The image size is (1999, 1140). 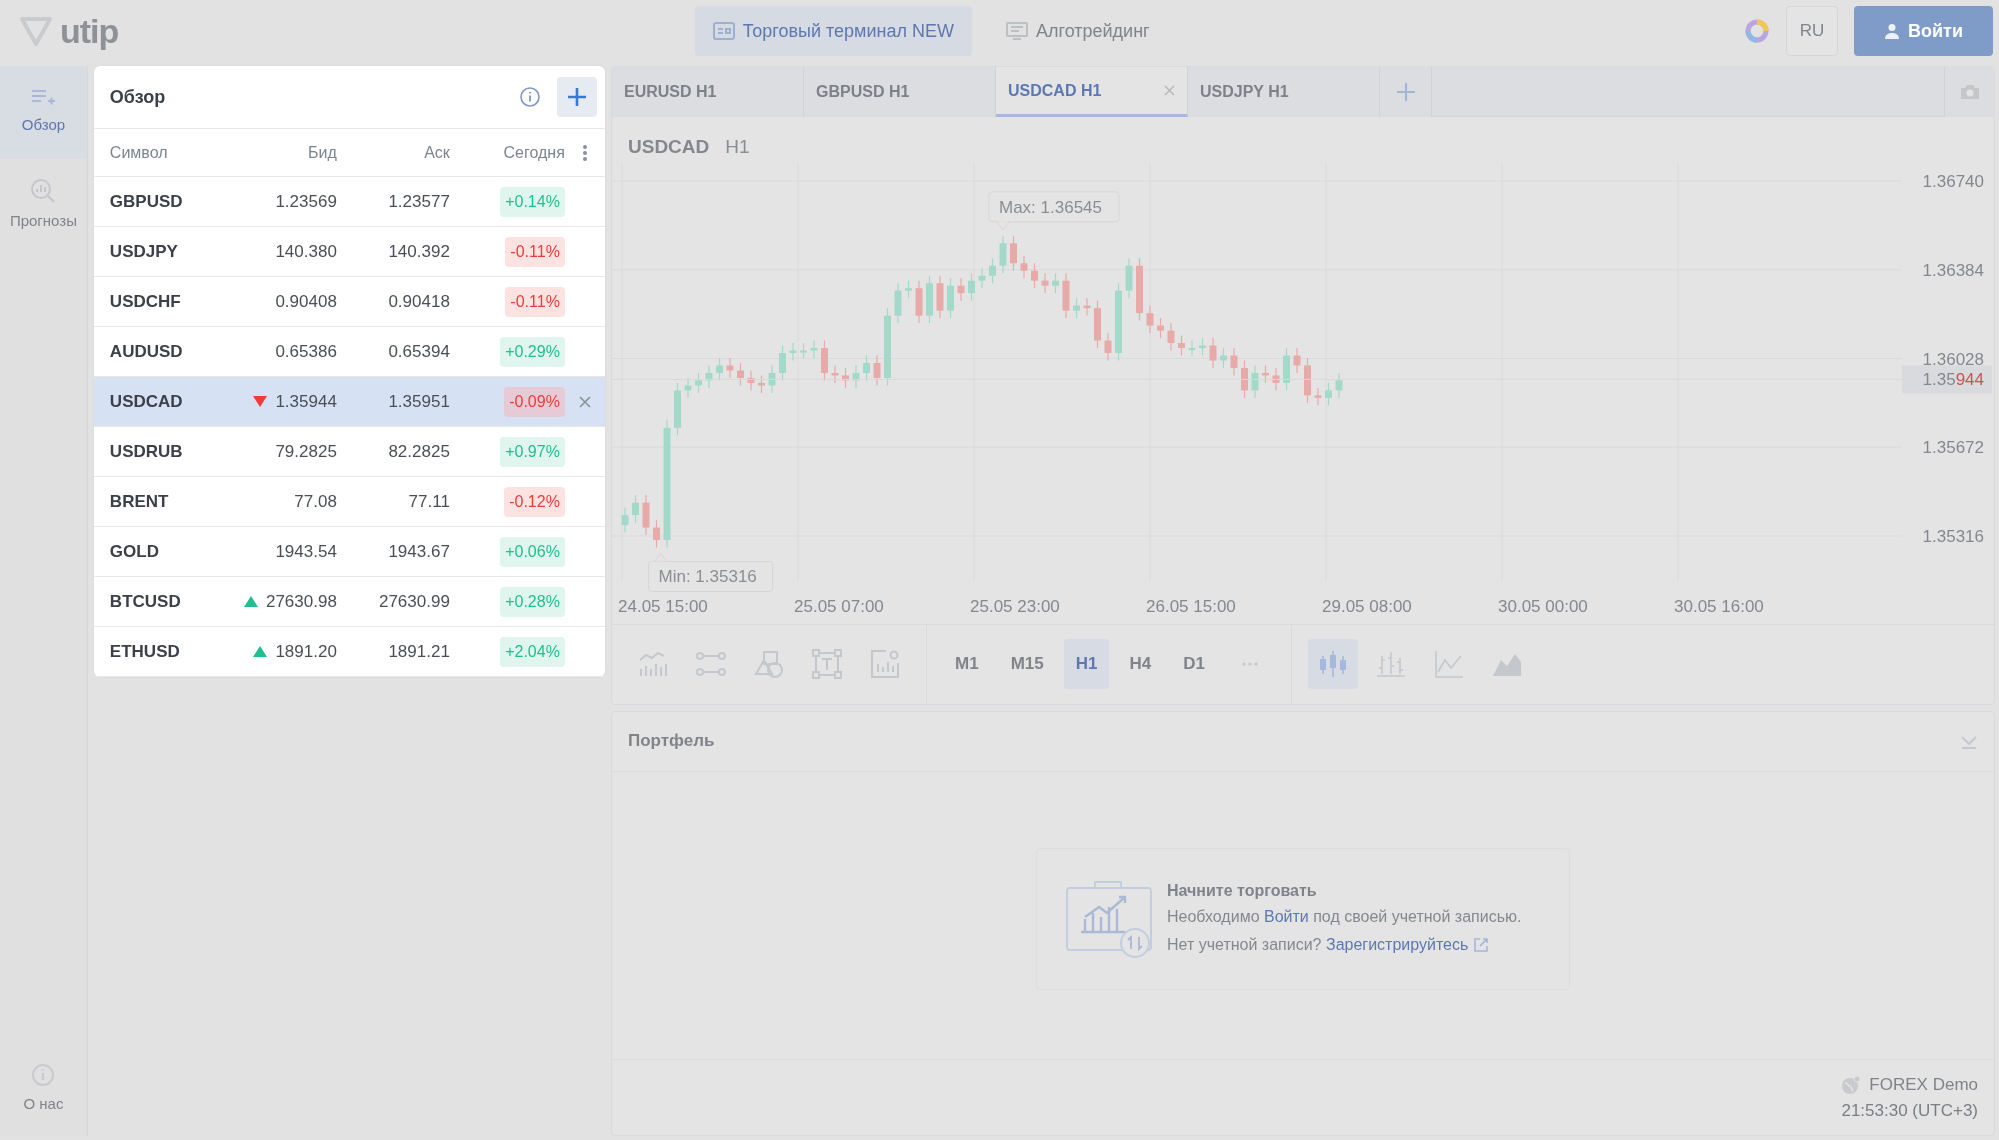 I want to click on watchlist-row: ETHUSD 1891.20 1891.21 +2.04%, so click(x=349, y=652).